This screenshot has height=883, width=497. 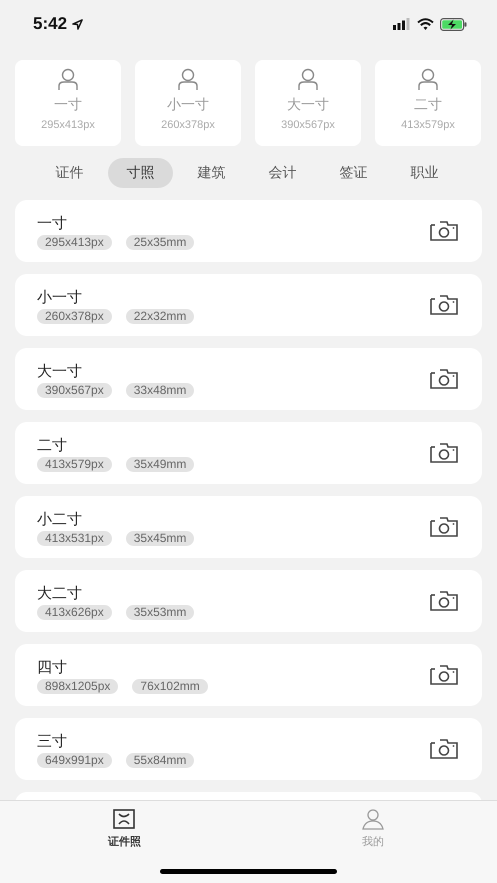 What do you see at coordinates (188, 125) in the screenshot?
I see `pixel-size: 260x378px` at bounding box center [188, 125].